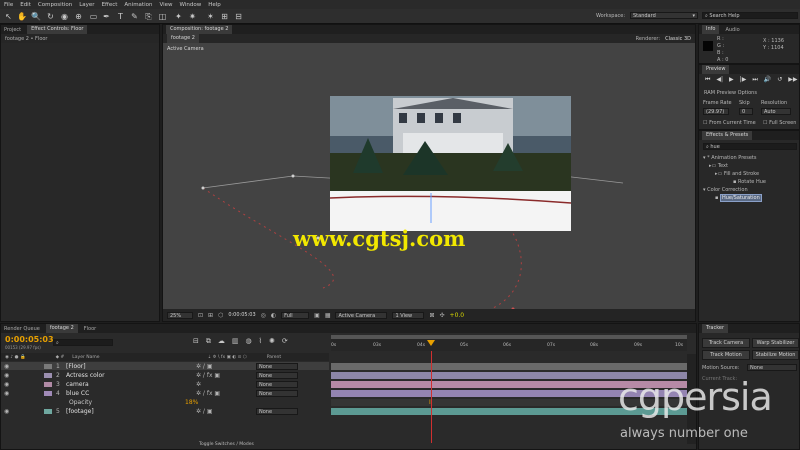  What do you see at coordinates (730, 93) in the screenshot?
I see `ram-preview-options: RAM Preview Options` at bounding box center [730, 93].